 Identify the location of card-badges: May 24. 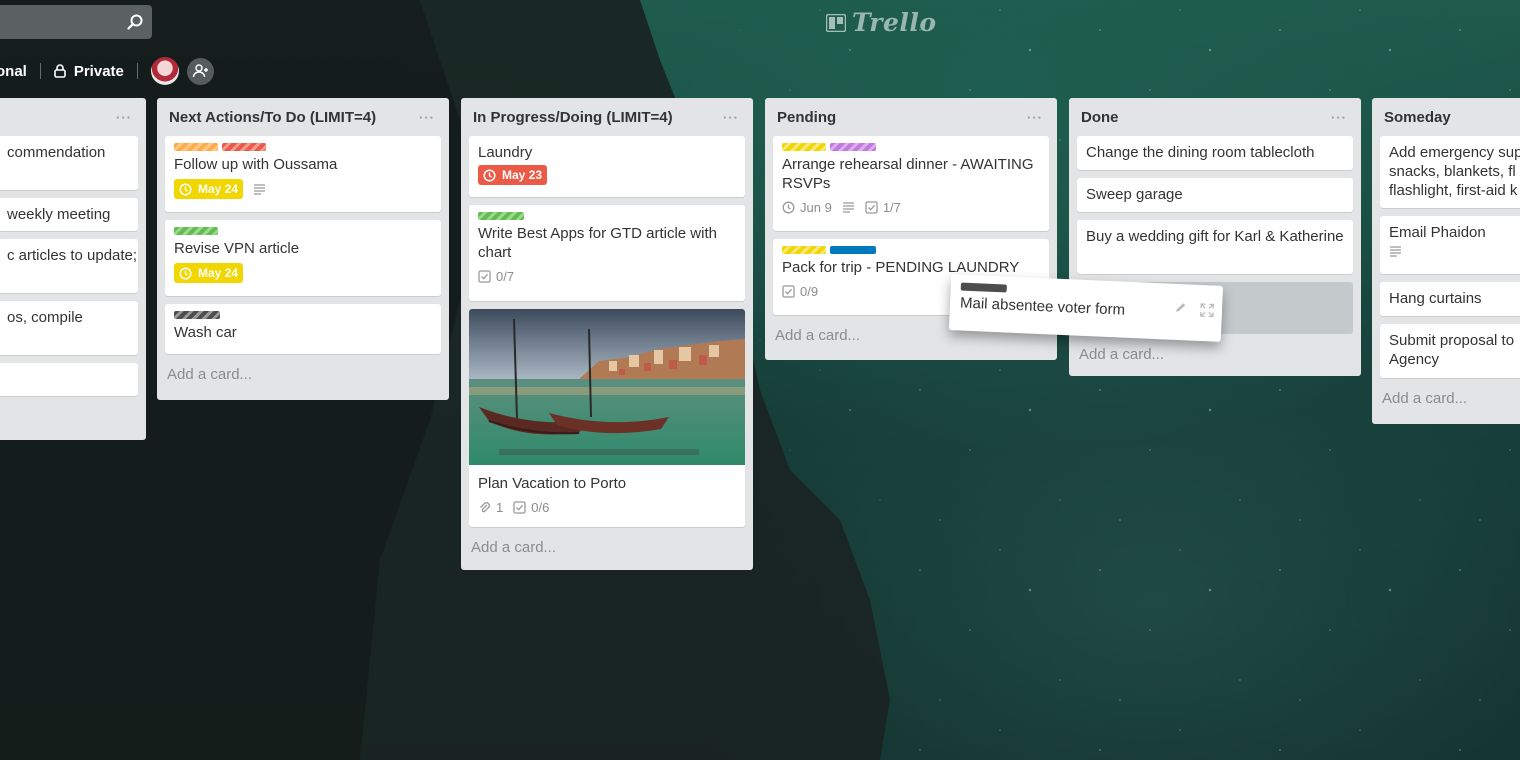
(303, 273).